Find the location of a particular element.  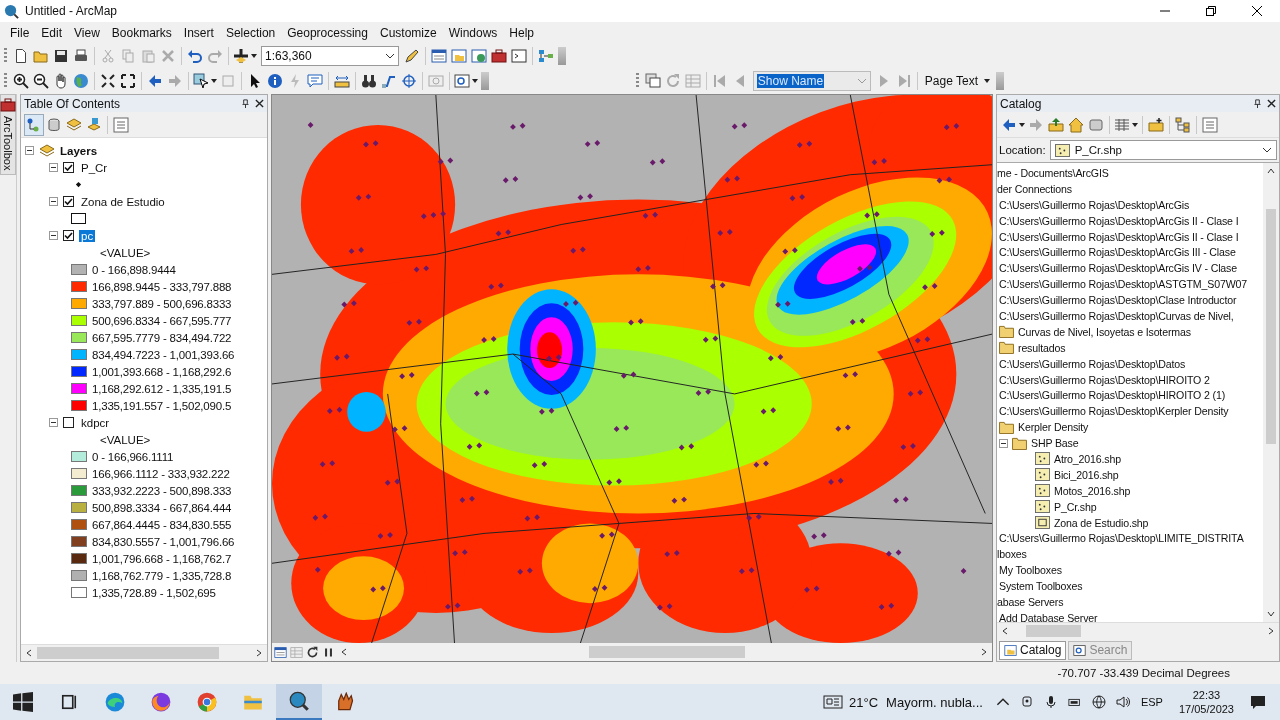

class-label: 0 - 166,966.1111 is located at coordinates (133, 456).